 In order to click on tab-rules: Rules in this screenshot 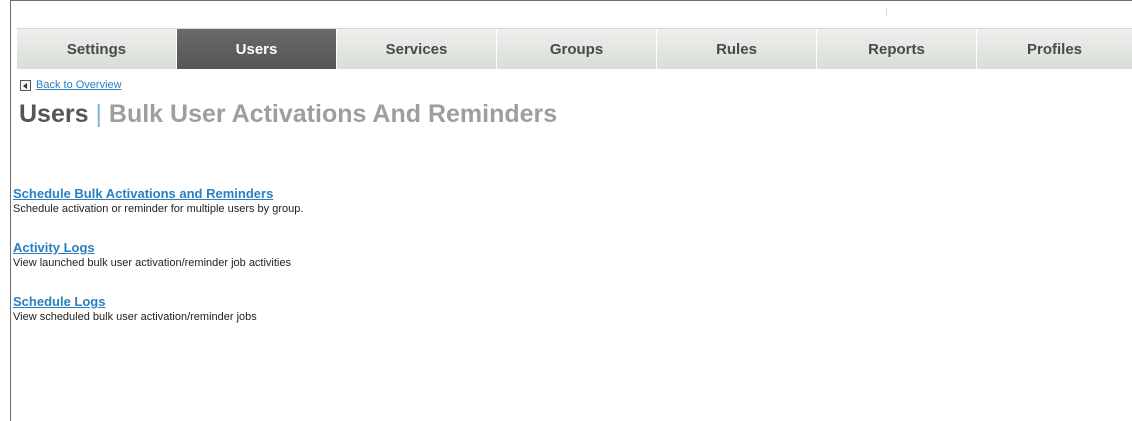, I will do `click(737, 49)`.